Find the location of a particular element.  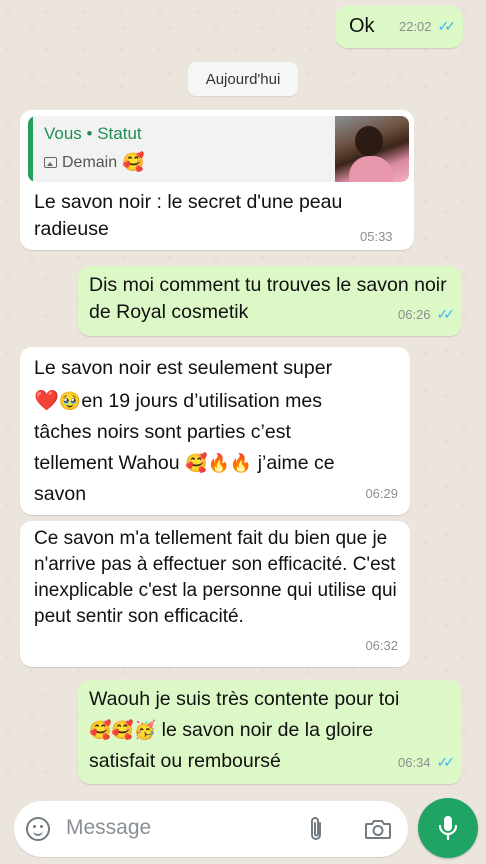

message-line: savon is located at coordinates (60, 494).